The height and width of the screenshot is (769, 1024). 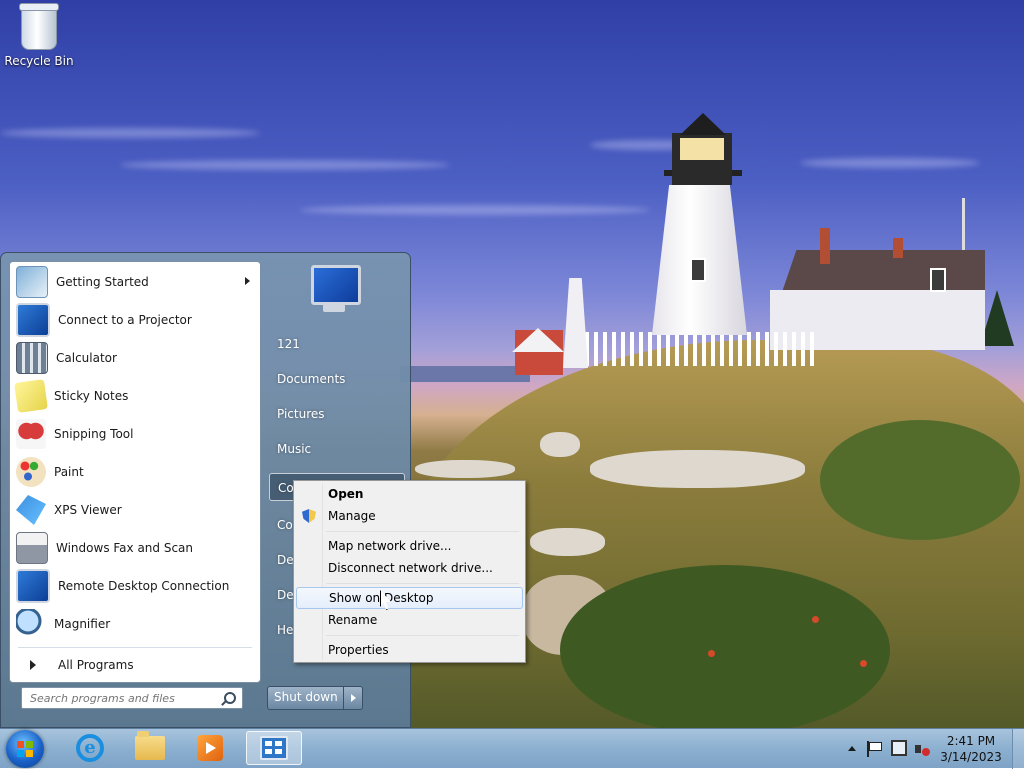 I want to click on menu-item-show-on-desktop: Show on Desktop, so click(x=409, y=598).